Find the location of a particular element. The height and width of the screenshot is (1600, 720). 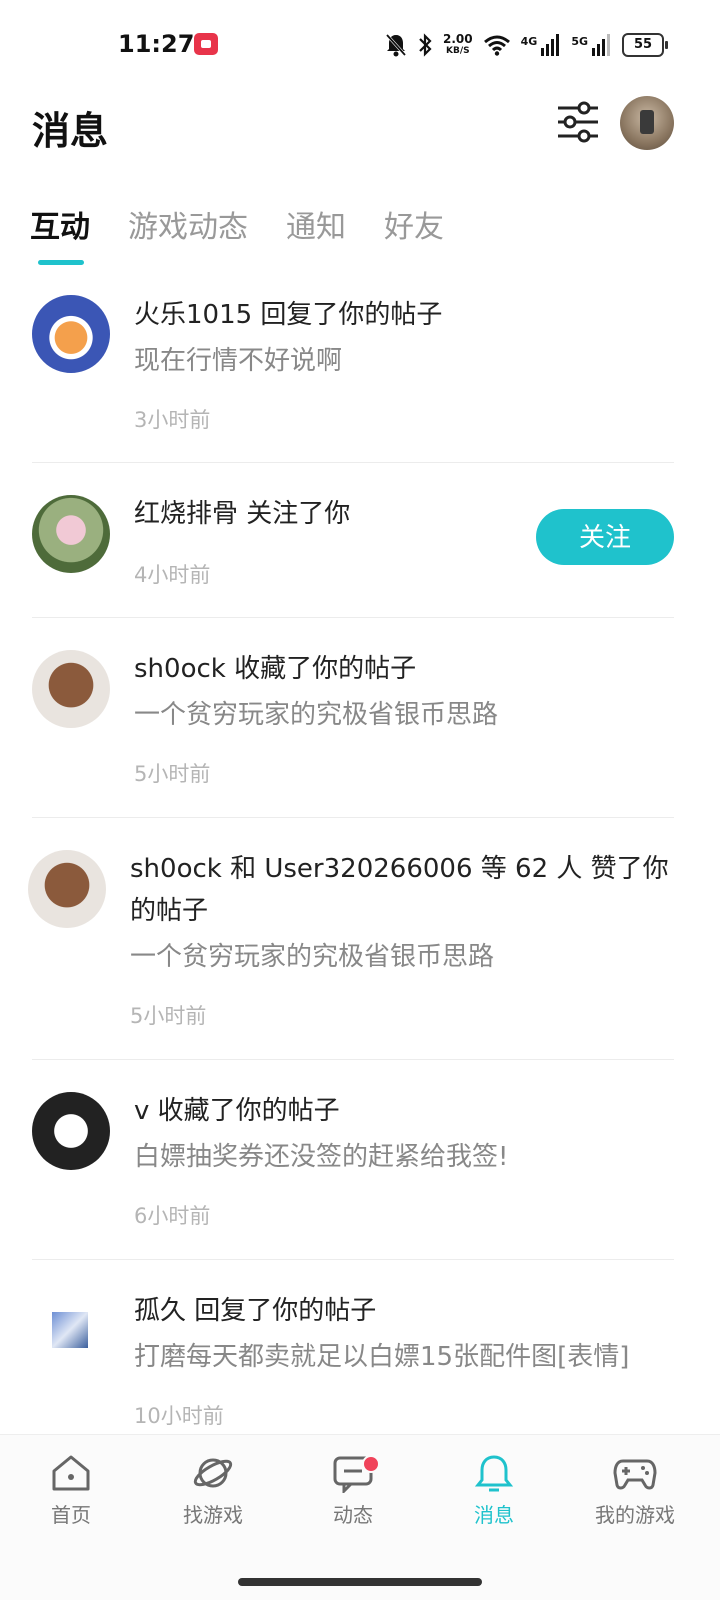

status-bar: 11:27 2.00 KB/S 4G 5G 55 is located at coordinates (360, 45).